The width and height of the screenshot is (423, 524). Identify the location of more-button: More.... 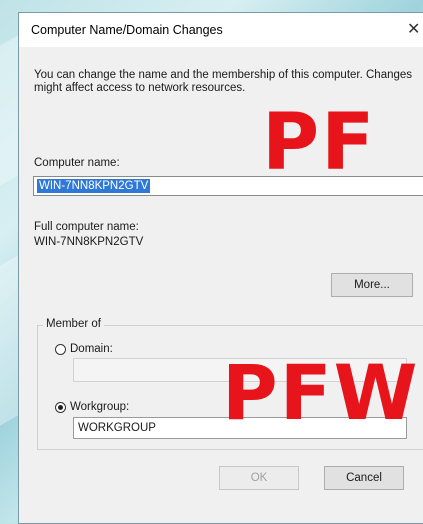
(372, 285).